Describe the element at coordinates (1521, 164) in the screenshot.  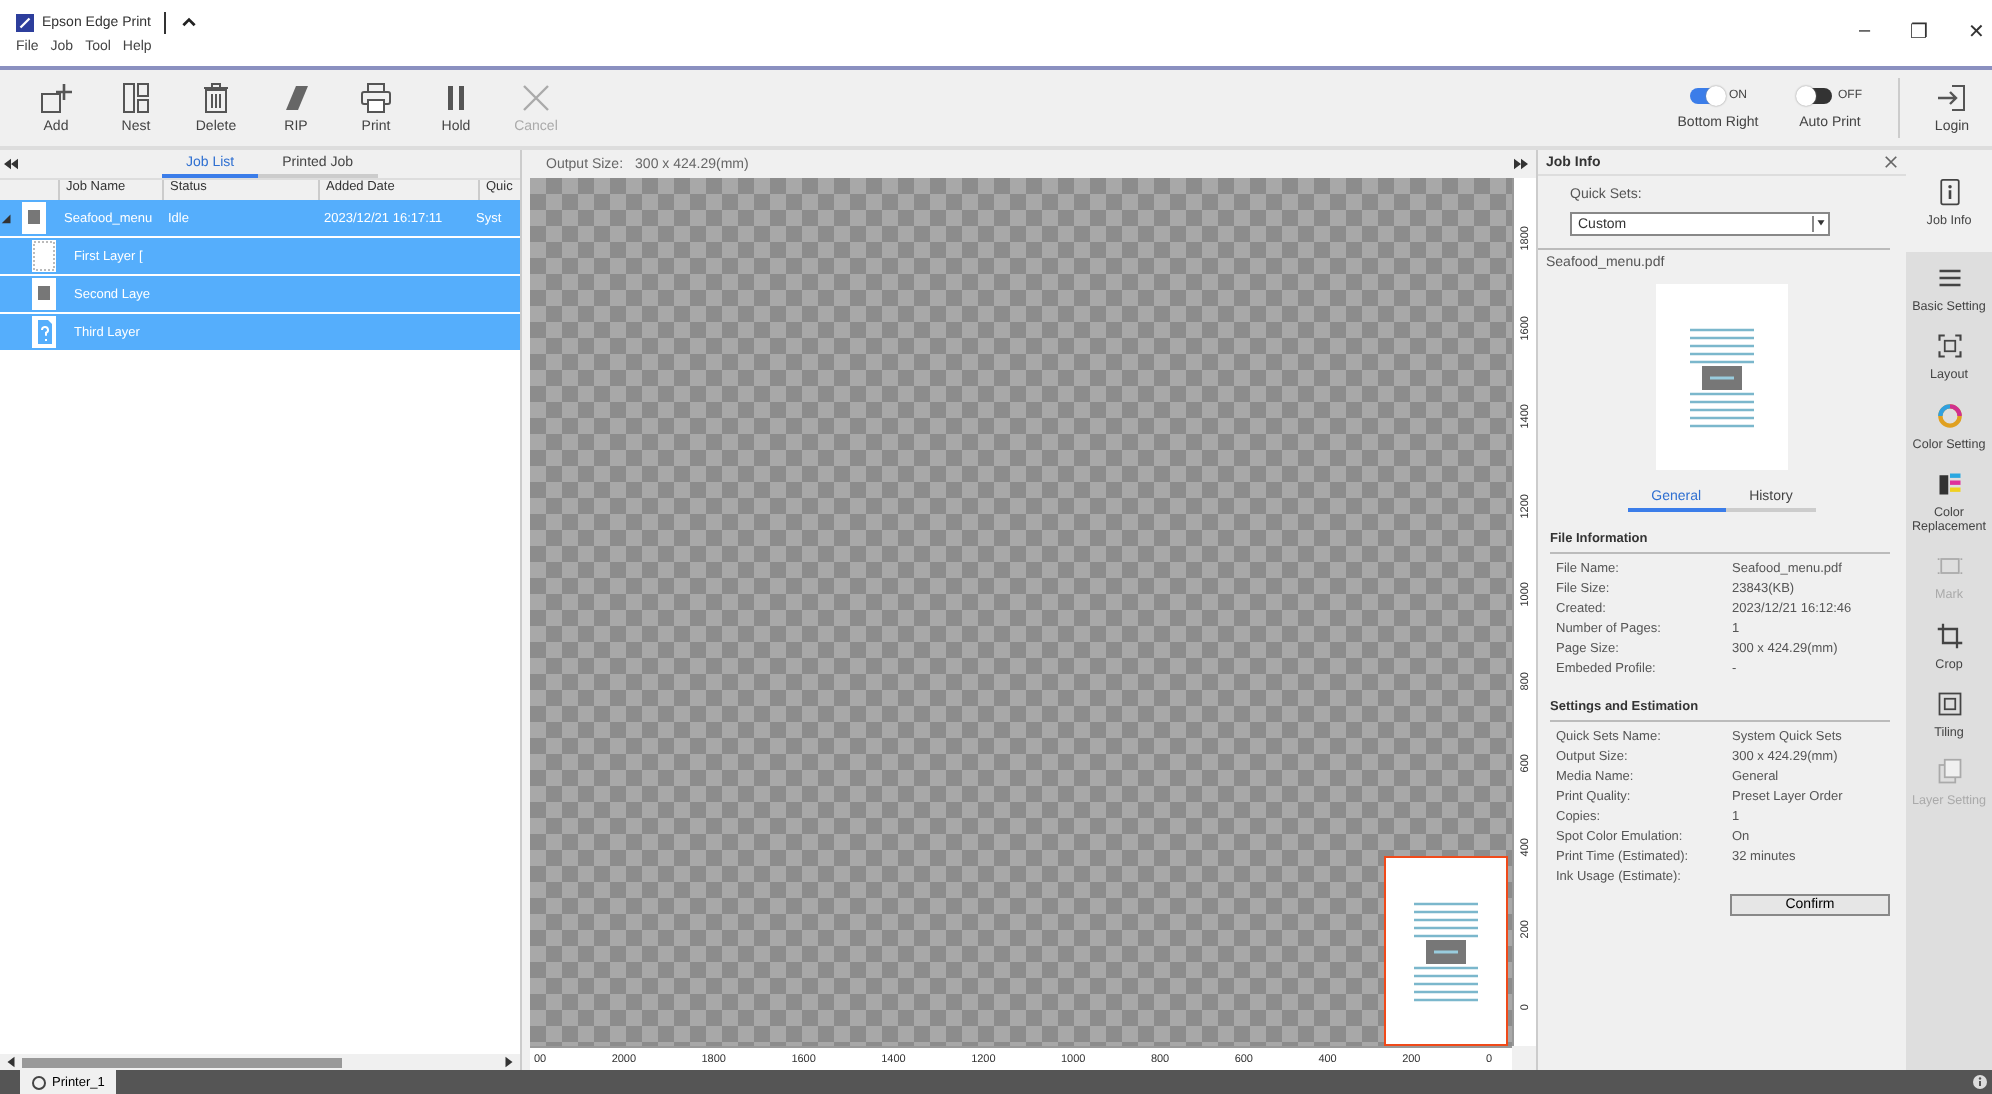
I see `expand-panel-icon` at that location.